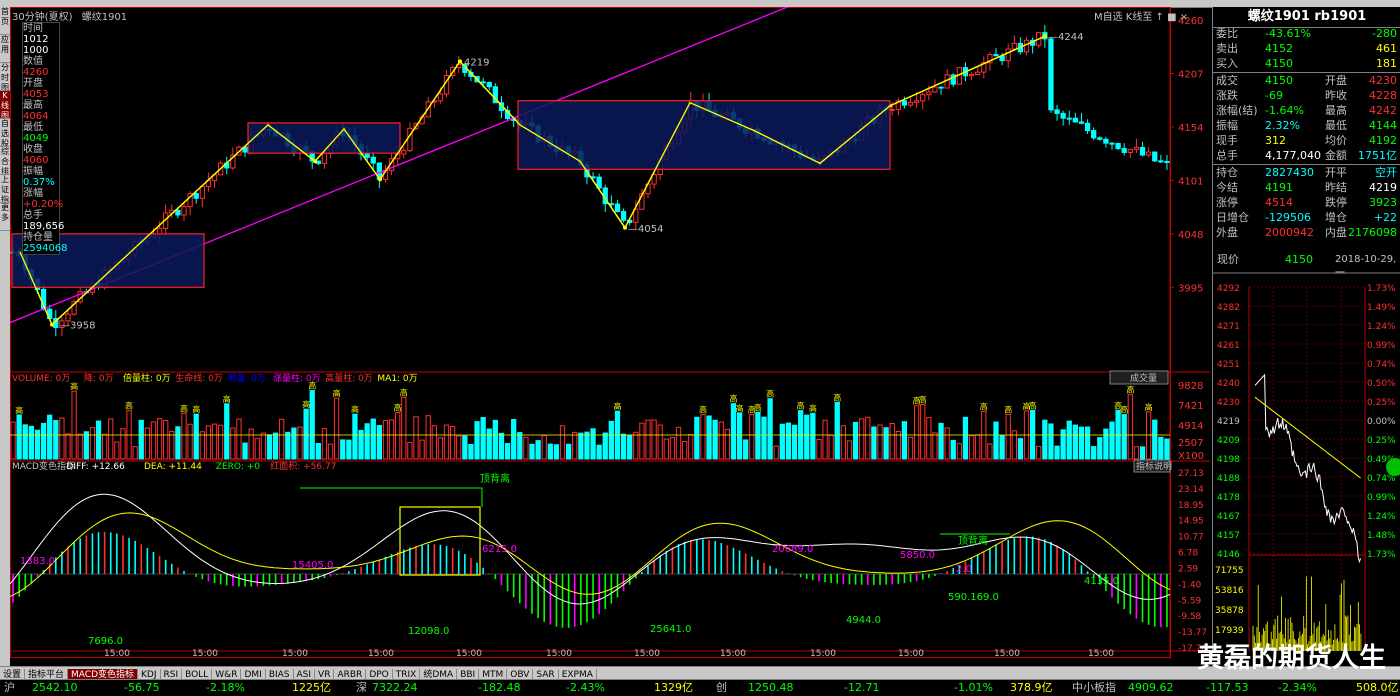 Image resolution: width=1400 pixels, height=696 pixels. What do you see at coordinates (1381, 422) in the screenshot?
I see `minute-pct-tick: 0.00%` at bounding box center [1381, 422].